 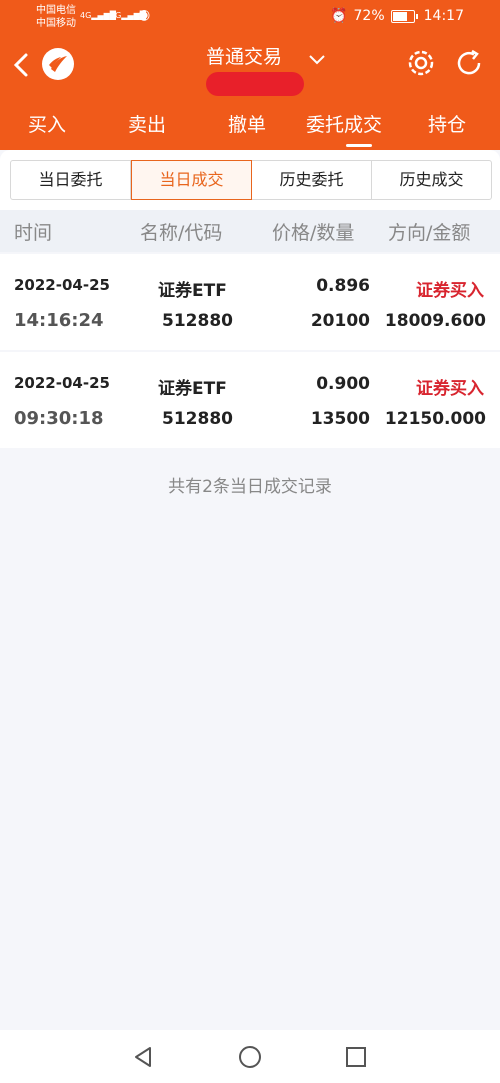 I want to click on trade-time: 14:16:24, so click(x=59, y=320).